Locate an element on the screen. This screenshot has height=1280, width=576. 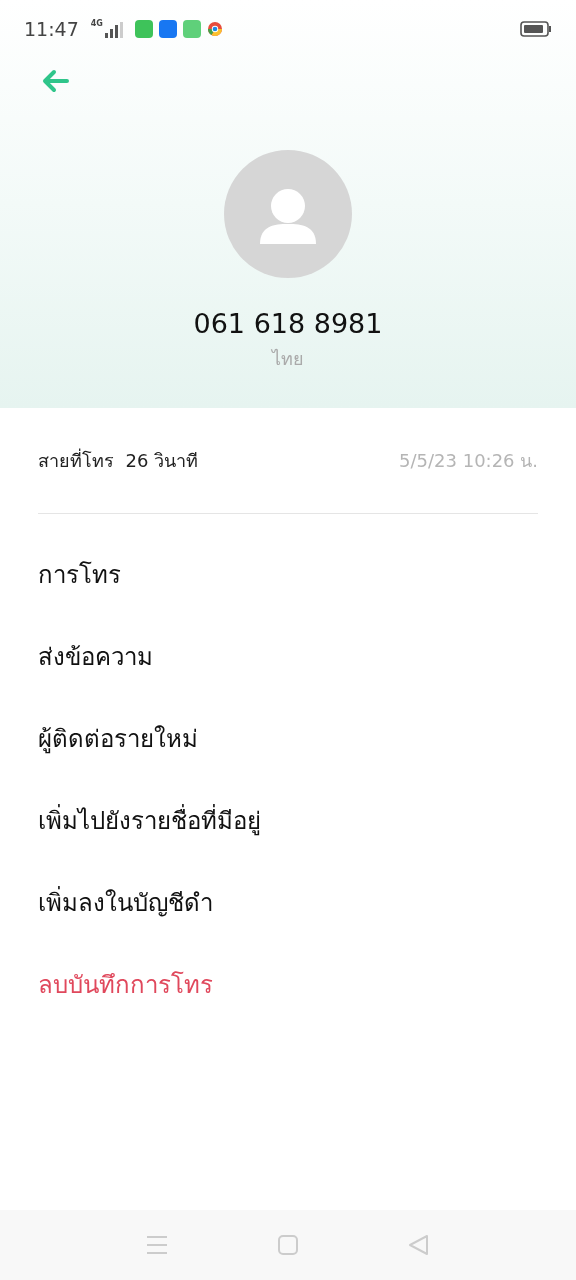
back-icon is located at coordinates (419, 1245).